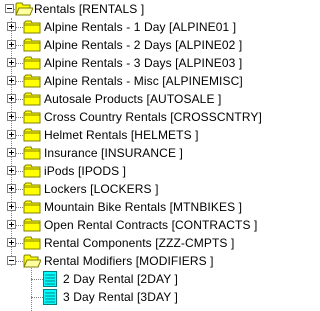 This screenshot has height=311, width=320. I want to click on tree-item-label: 2 Day Rental [2DAY ], so click(120, 279).